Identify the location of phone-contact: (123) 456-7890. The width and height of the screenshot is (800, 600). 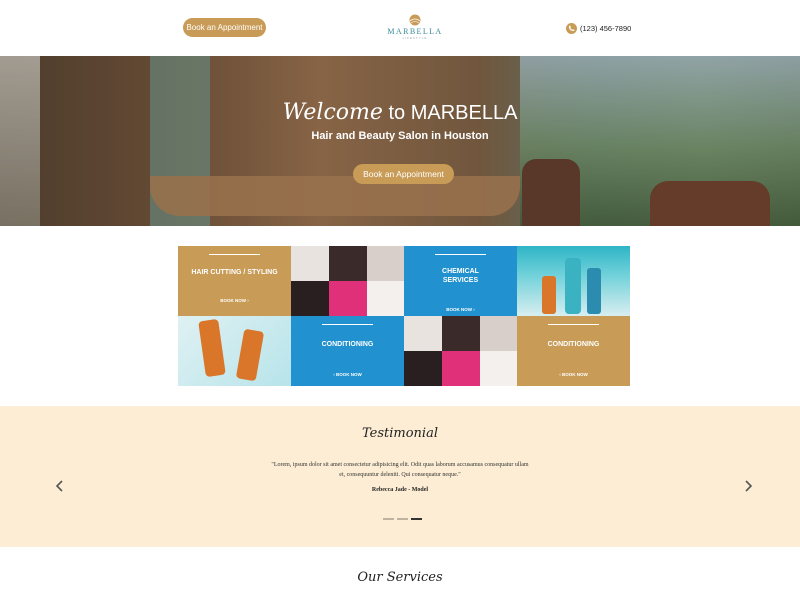
(598, 28).